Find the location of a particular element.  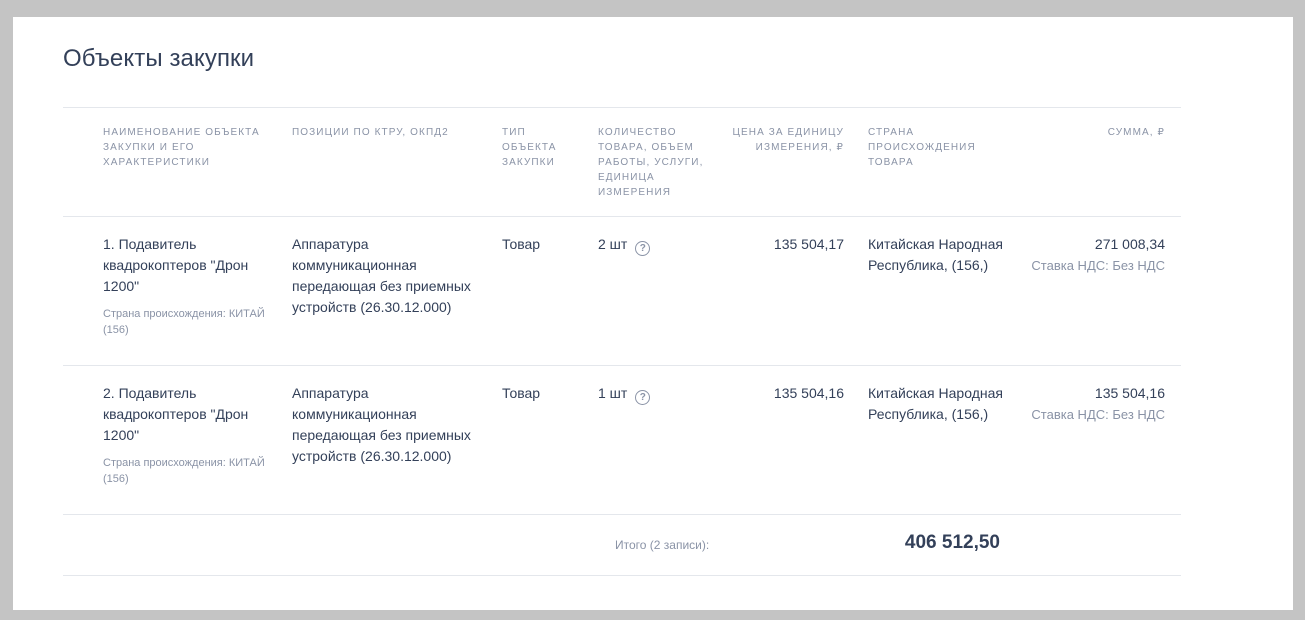

item-price: 135 504,17 is located at coordinates (808, 244).